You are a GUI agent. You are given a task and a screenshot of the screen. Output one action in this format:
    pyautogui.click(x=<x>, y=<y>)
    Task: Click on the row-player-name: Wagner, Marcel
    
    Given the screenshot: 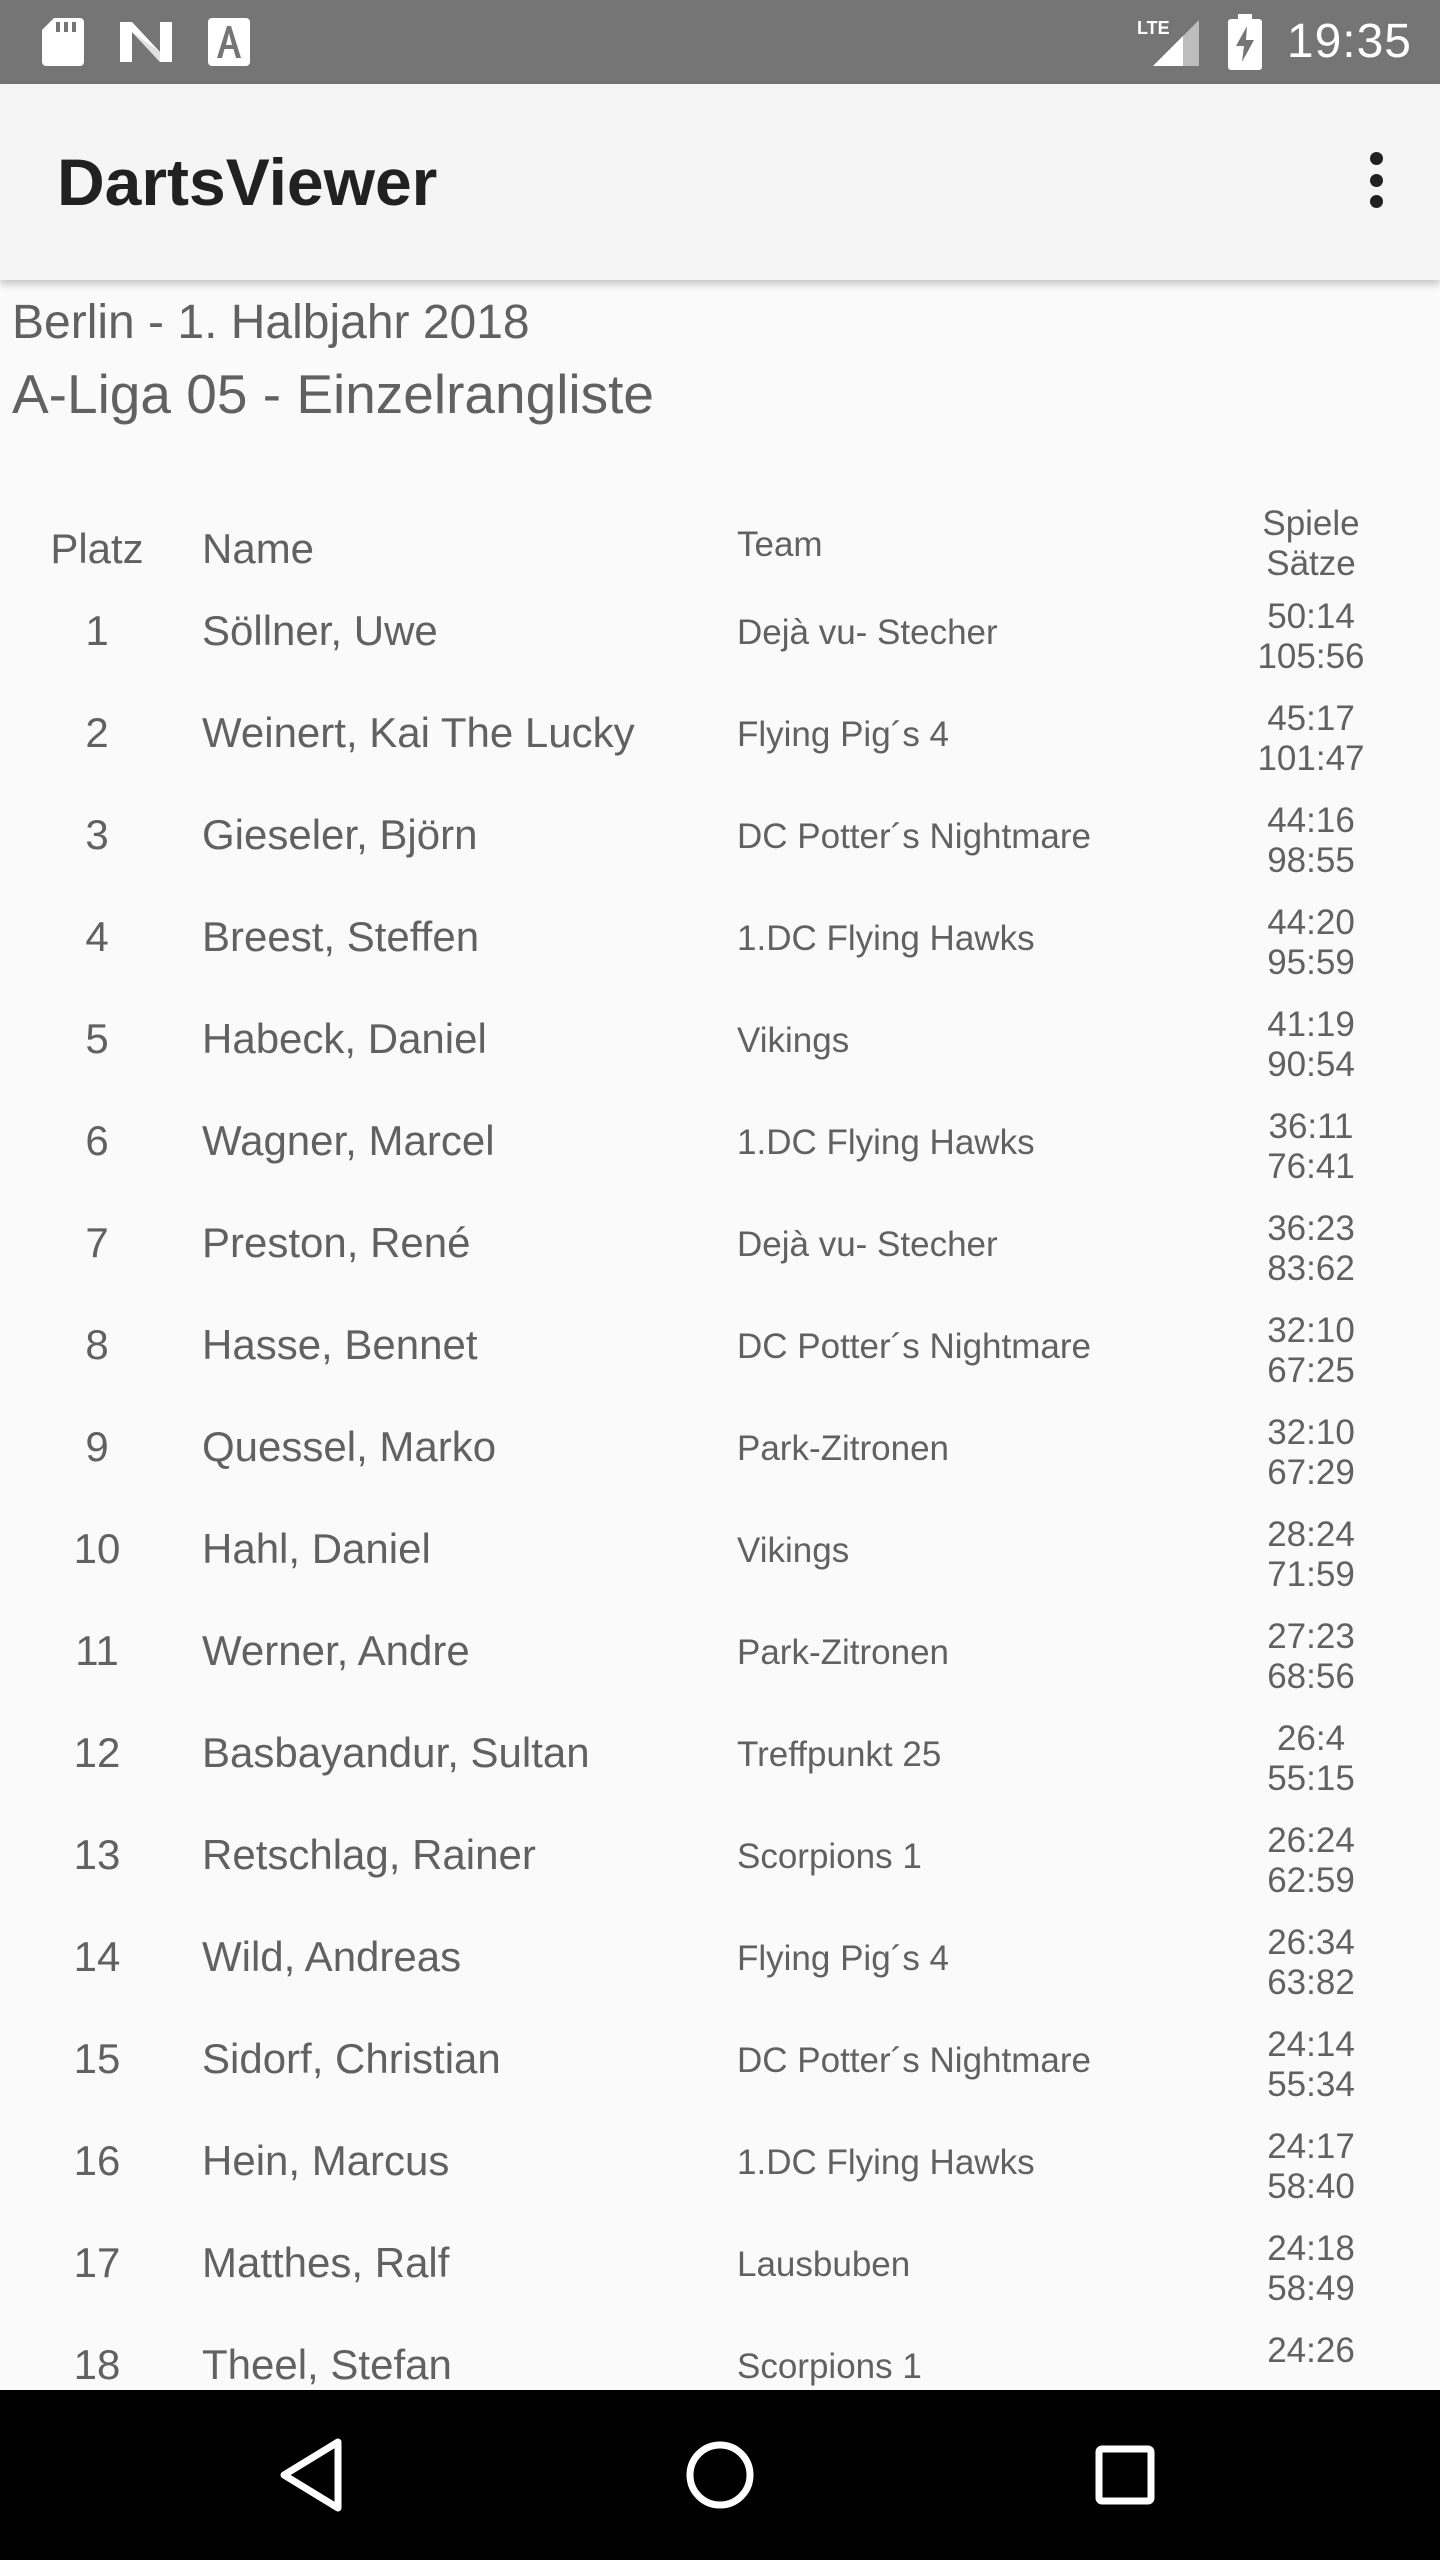 What is the action you would take?
    pyautogui.click(x=348, y=1140)
    